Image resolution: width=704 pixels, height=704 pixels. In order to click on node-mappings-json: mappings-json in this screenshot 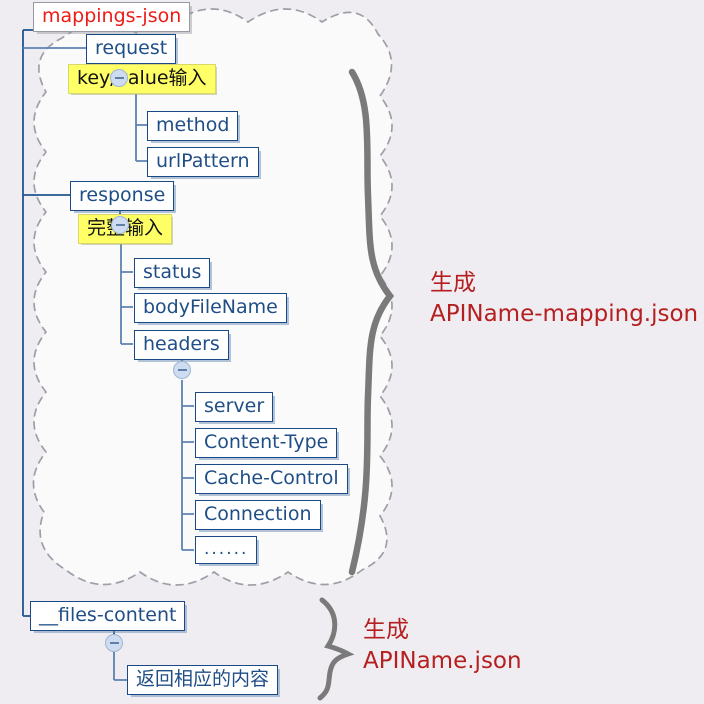, I will do `click(112, 17)`.